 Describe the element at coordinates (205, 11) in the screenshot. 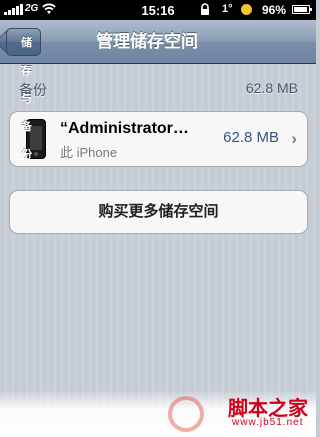

I see `lock-icon` at that location.